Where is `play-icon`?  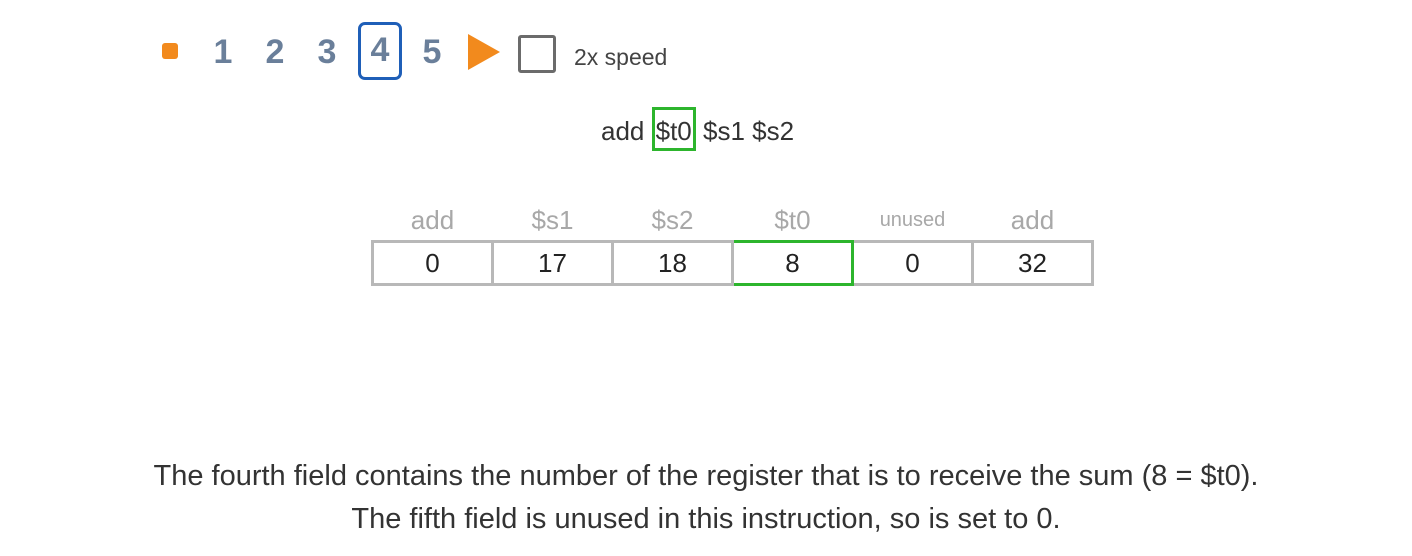 play-icon is located at coordinates (484, 52).